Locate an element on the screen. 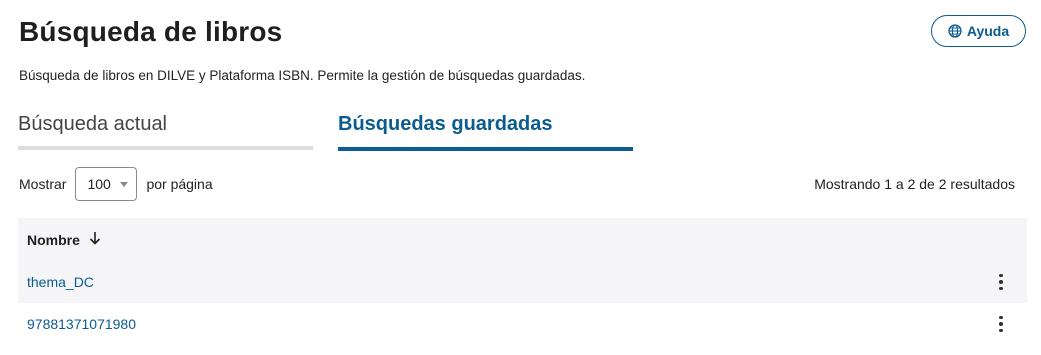  arrow-down-icon is located at coordinates (95, 239).